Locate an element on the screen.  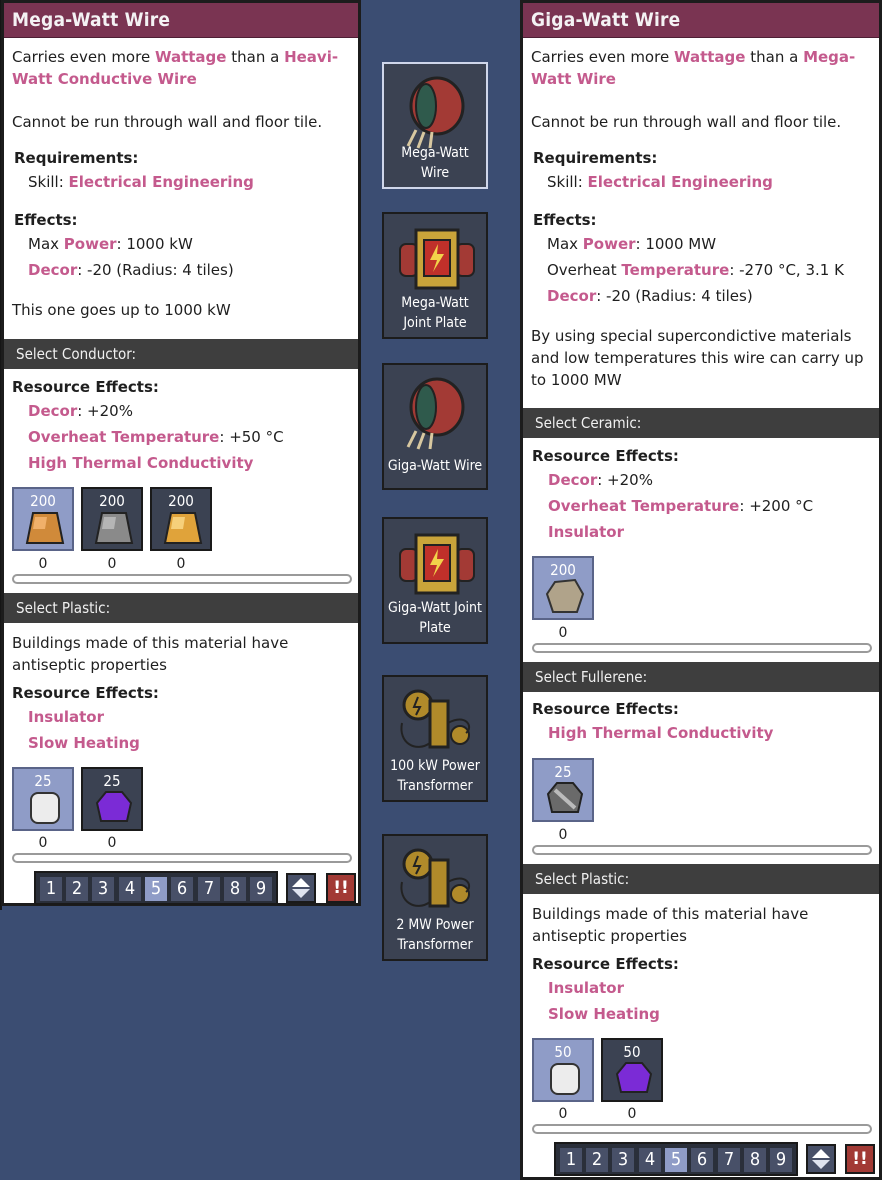
ceramic-icon is located at coordinates (565, 595).